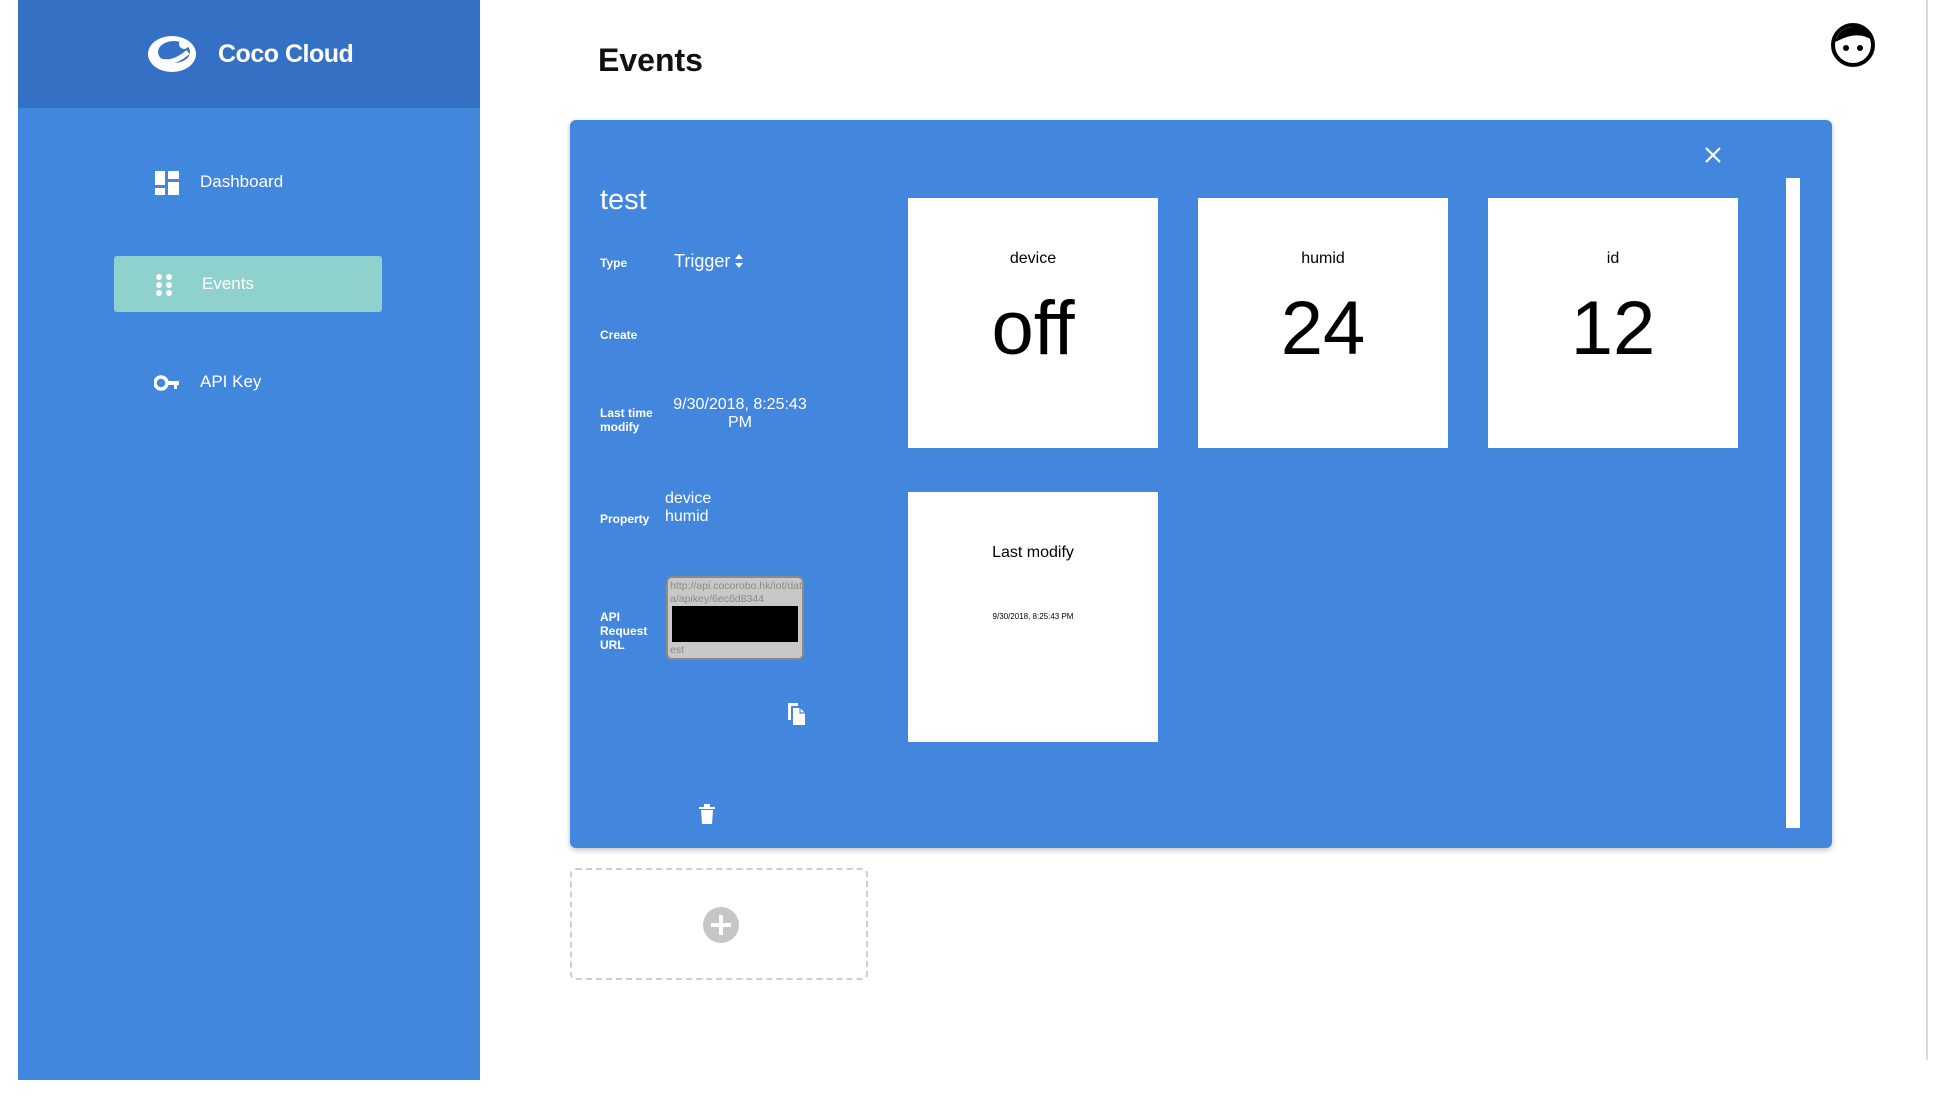 The image size is (1938, 1102). I want to click on sidebar-item-dashboard: Dashboard, so click(248, 182).